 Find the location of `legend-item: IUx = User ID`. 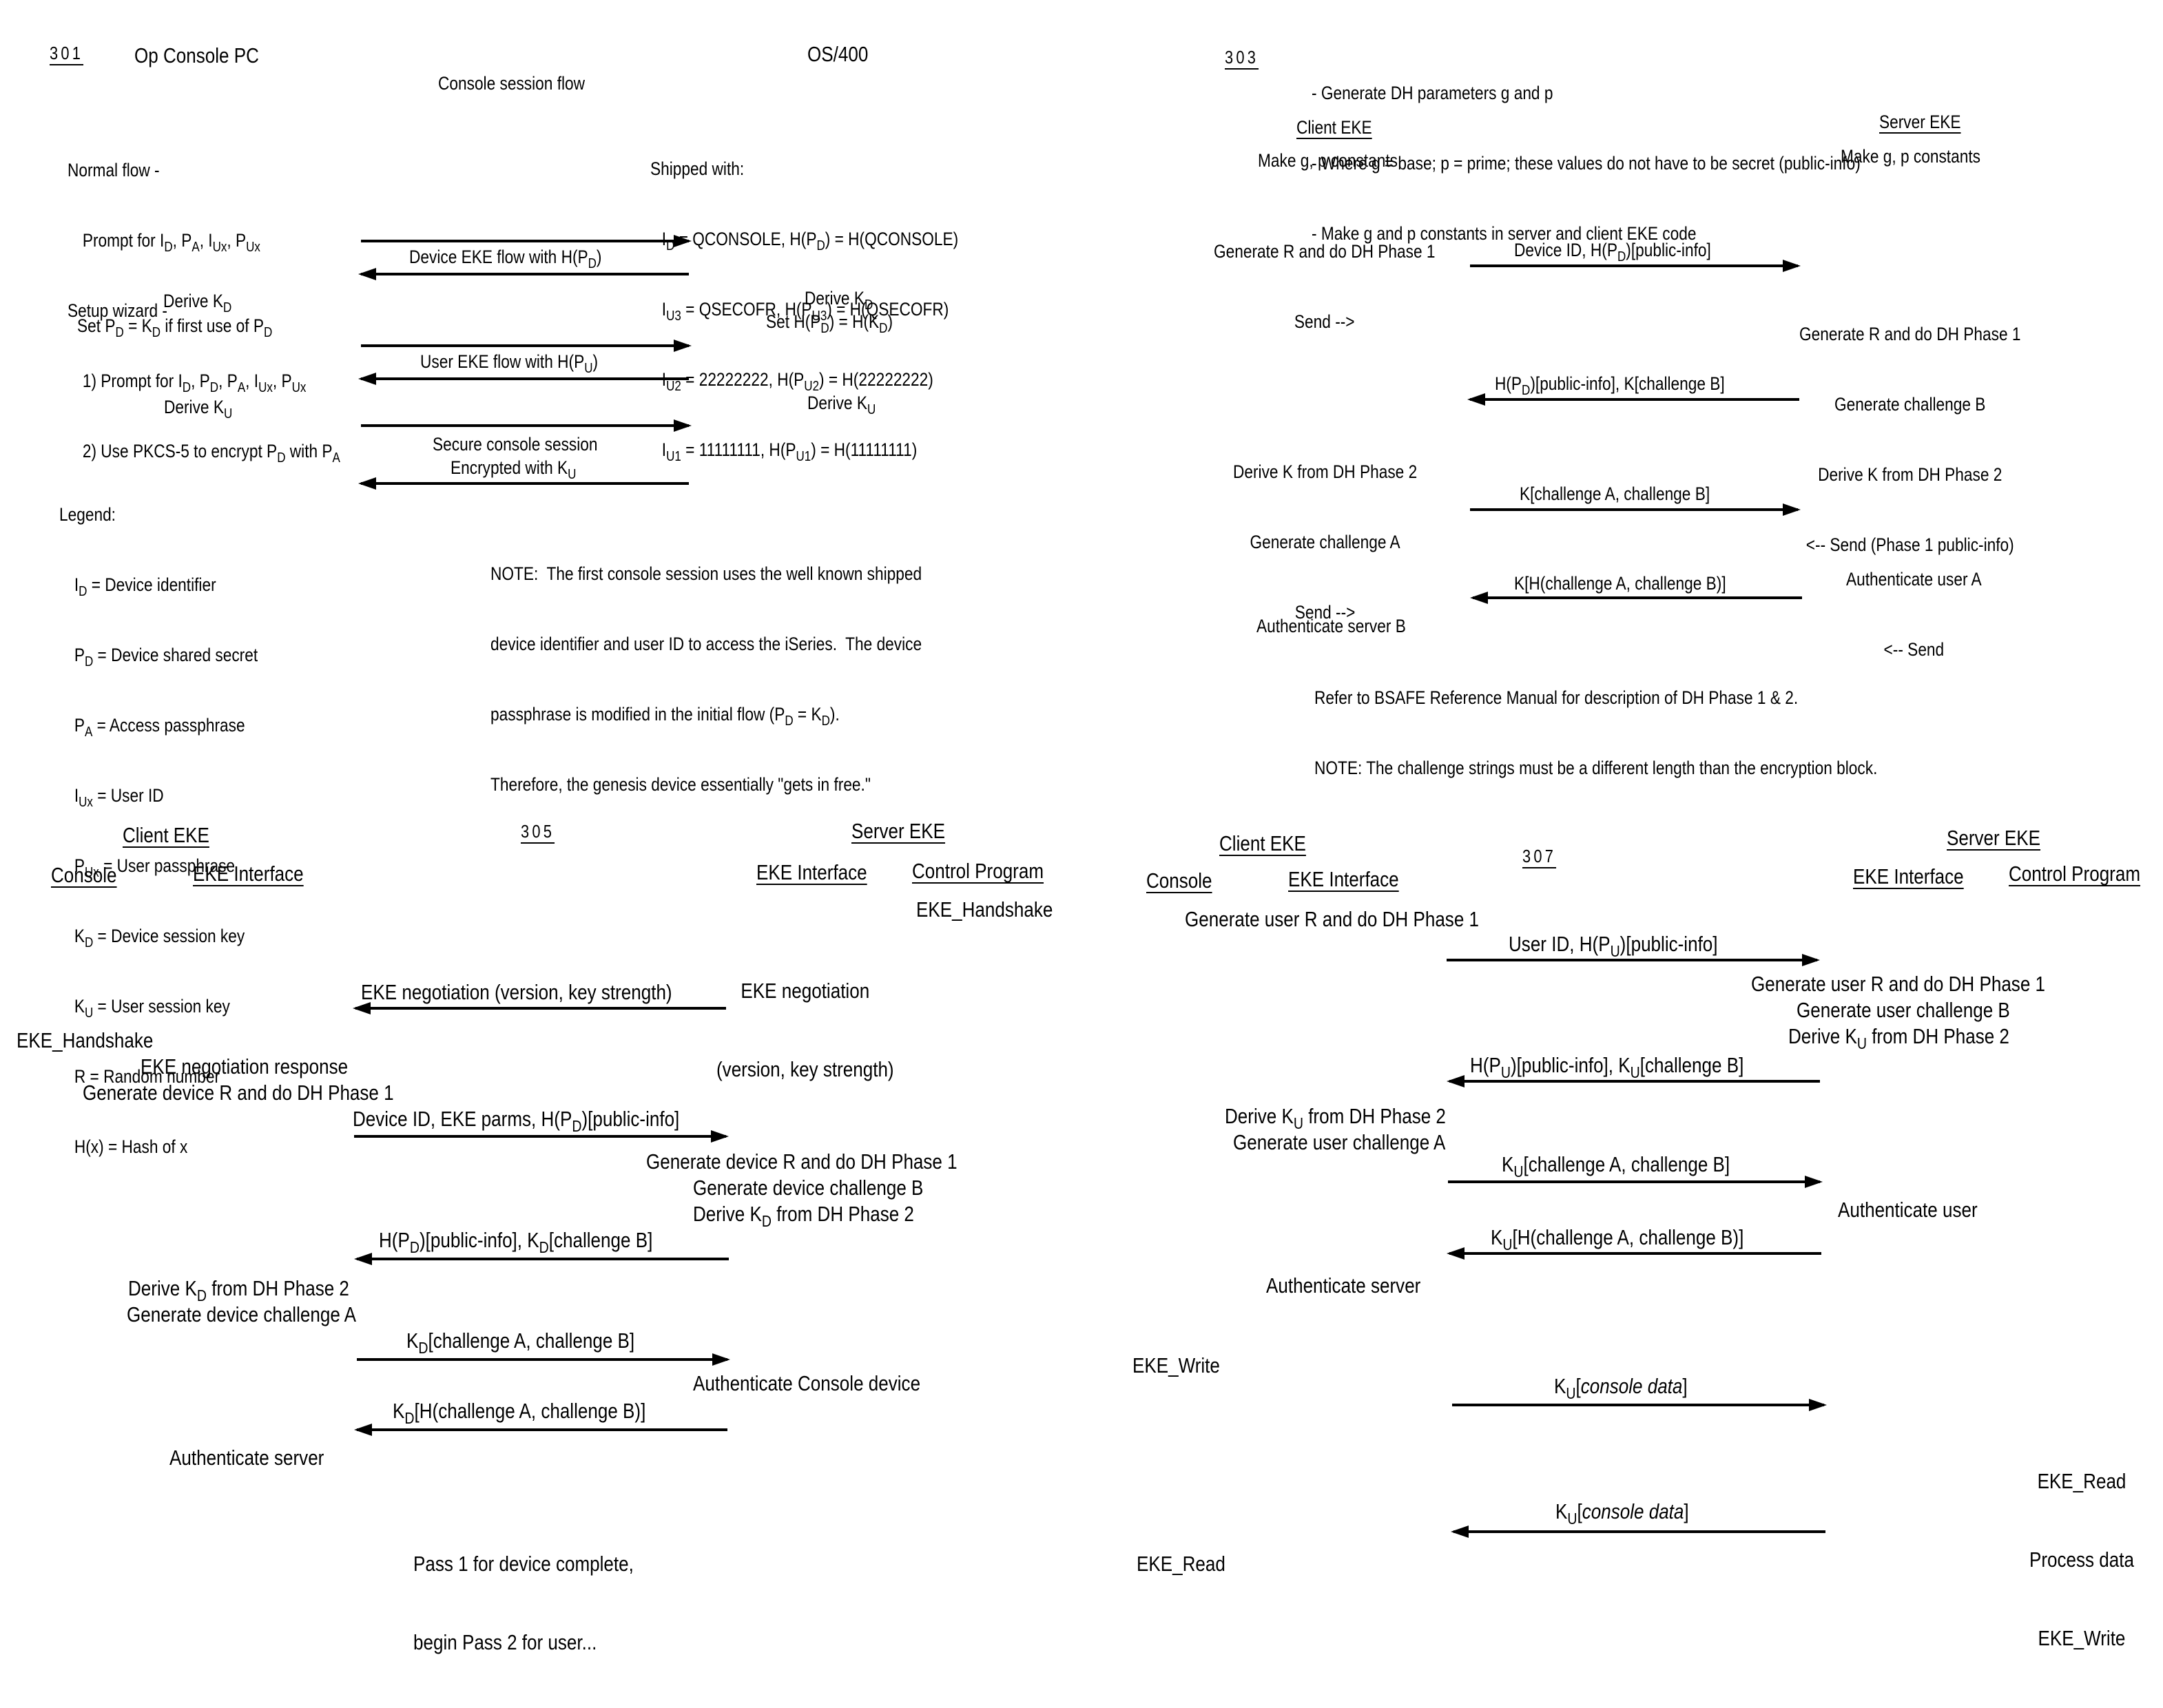

legend-item: IUx = User ID is located at coordinates (119, 798).